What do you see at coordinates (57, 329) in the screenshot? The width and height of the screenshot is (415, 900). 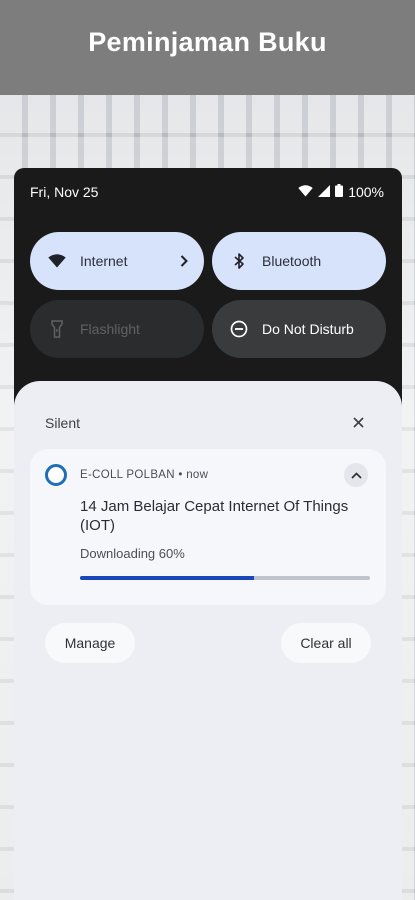 I see `flashlight-icon` at bounding box center [57, 329].